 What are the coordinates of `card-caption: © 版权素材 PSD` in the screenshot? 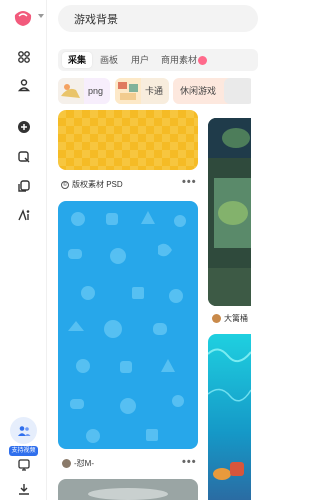 It's located at (92, 184).